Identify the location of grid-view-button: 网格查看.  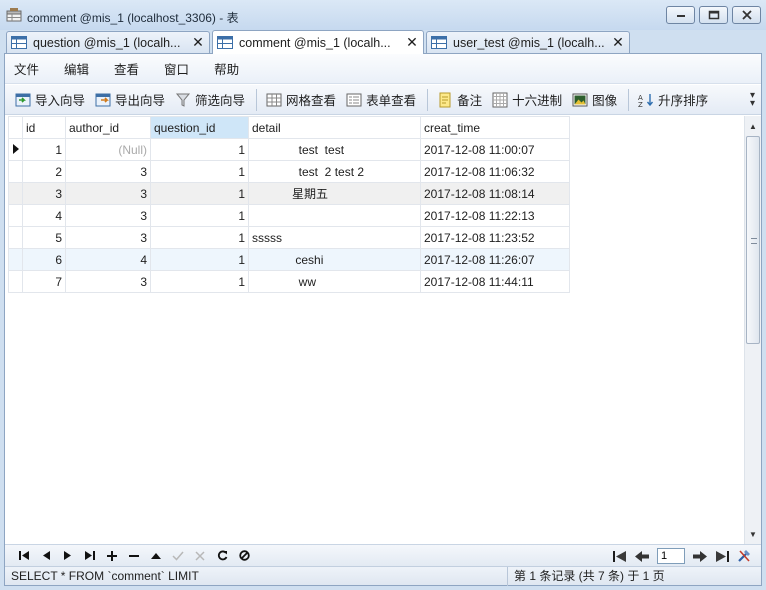
(301, 100).